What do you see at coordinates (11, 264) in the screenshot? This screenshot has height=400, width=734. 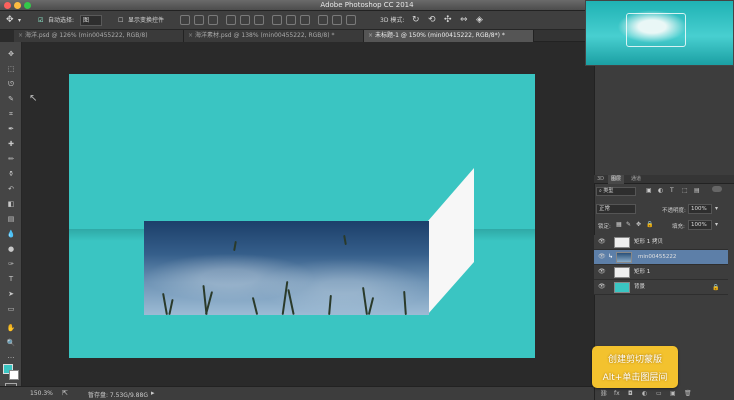 I see `pen-tool-icon: ✑` at bounding box center [11, 264].